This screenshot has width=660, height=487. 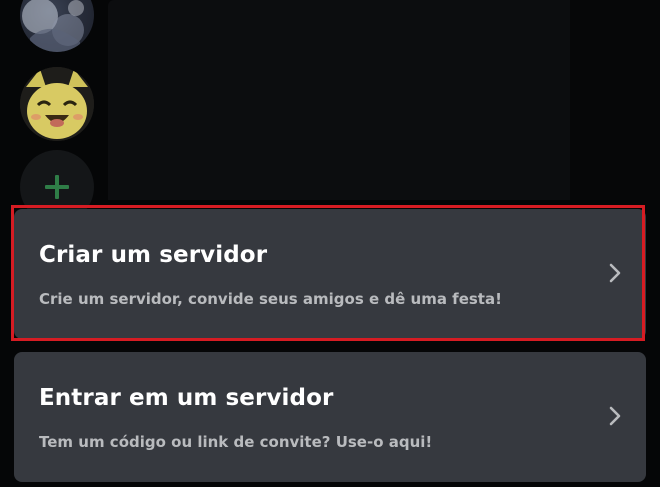 I want to click on create-server-title: Criar um servidor, so click(x=153, y=255).